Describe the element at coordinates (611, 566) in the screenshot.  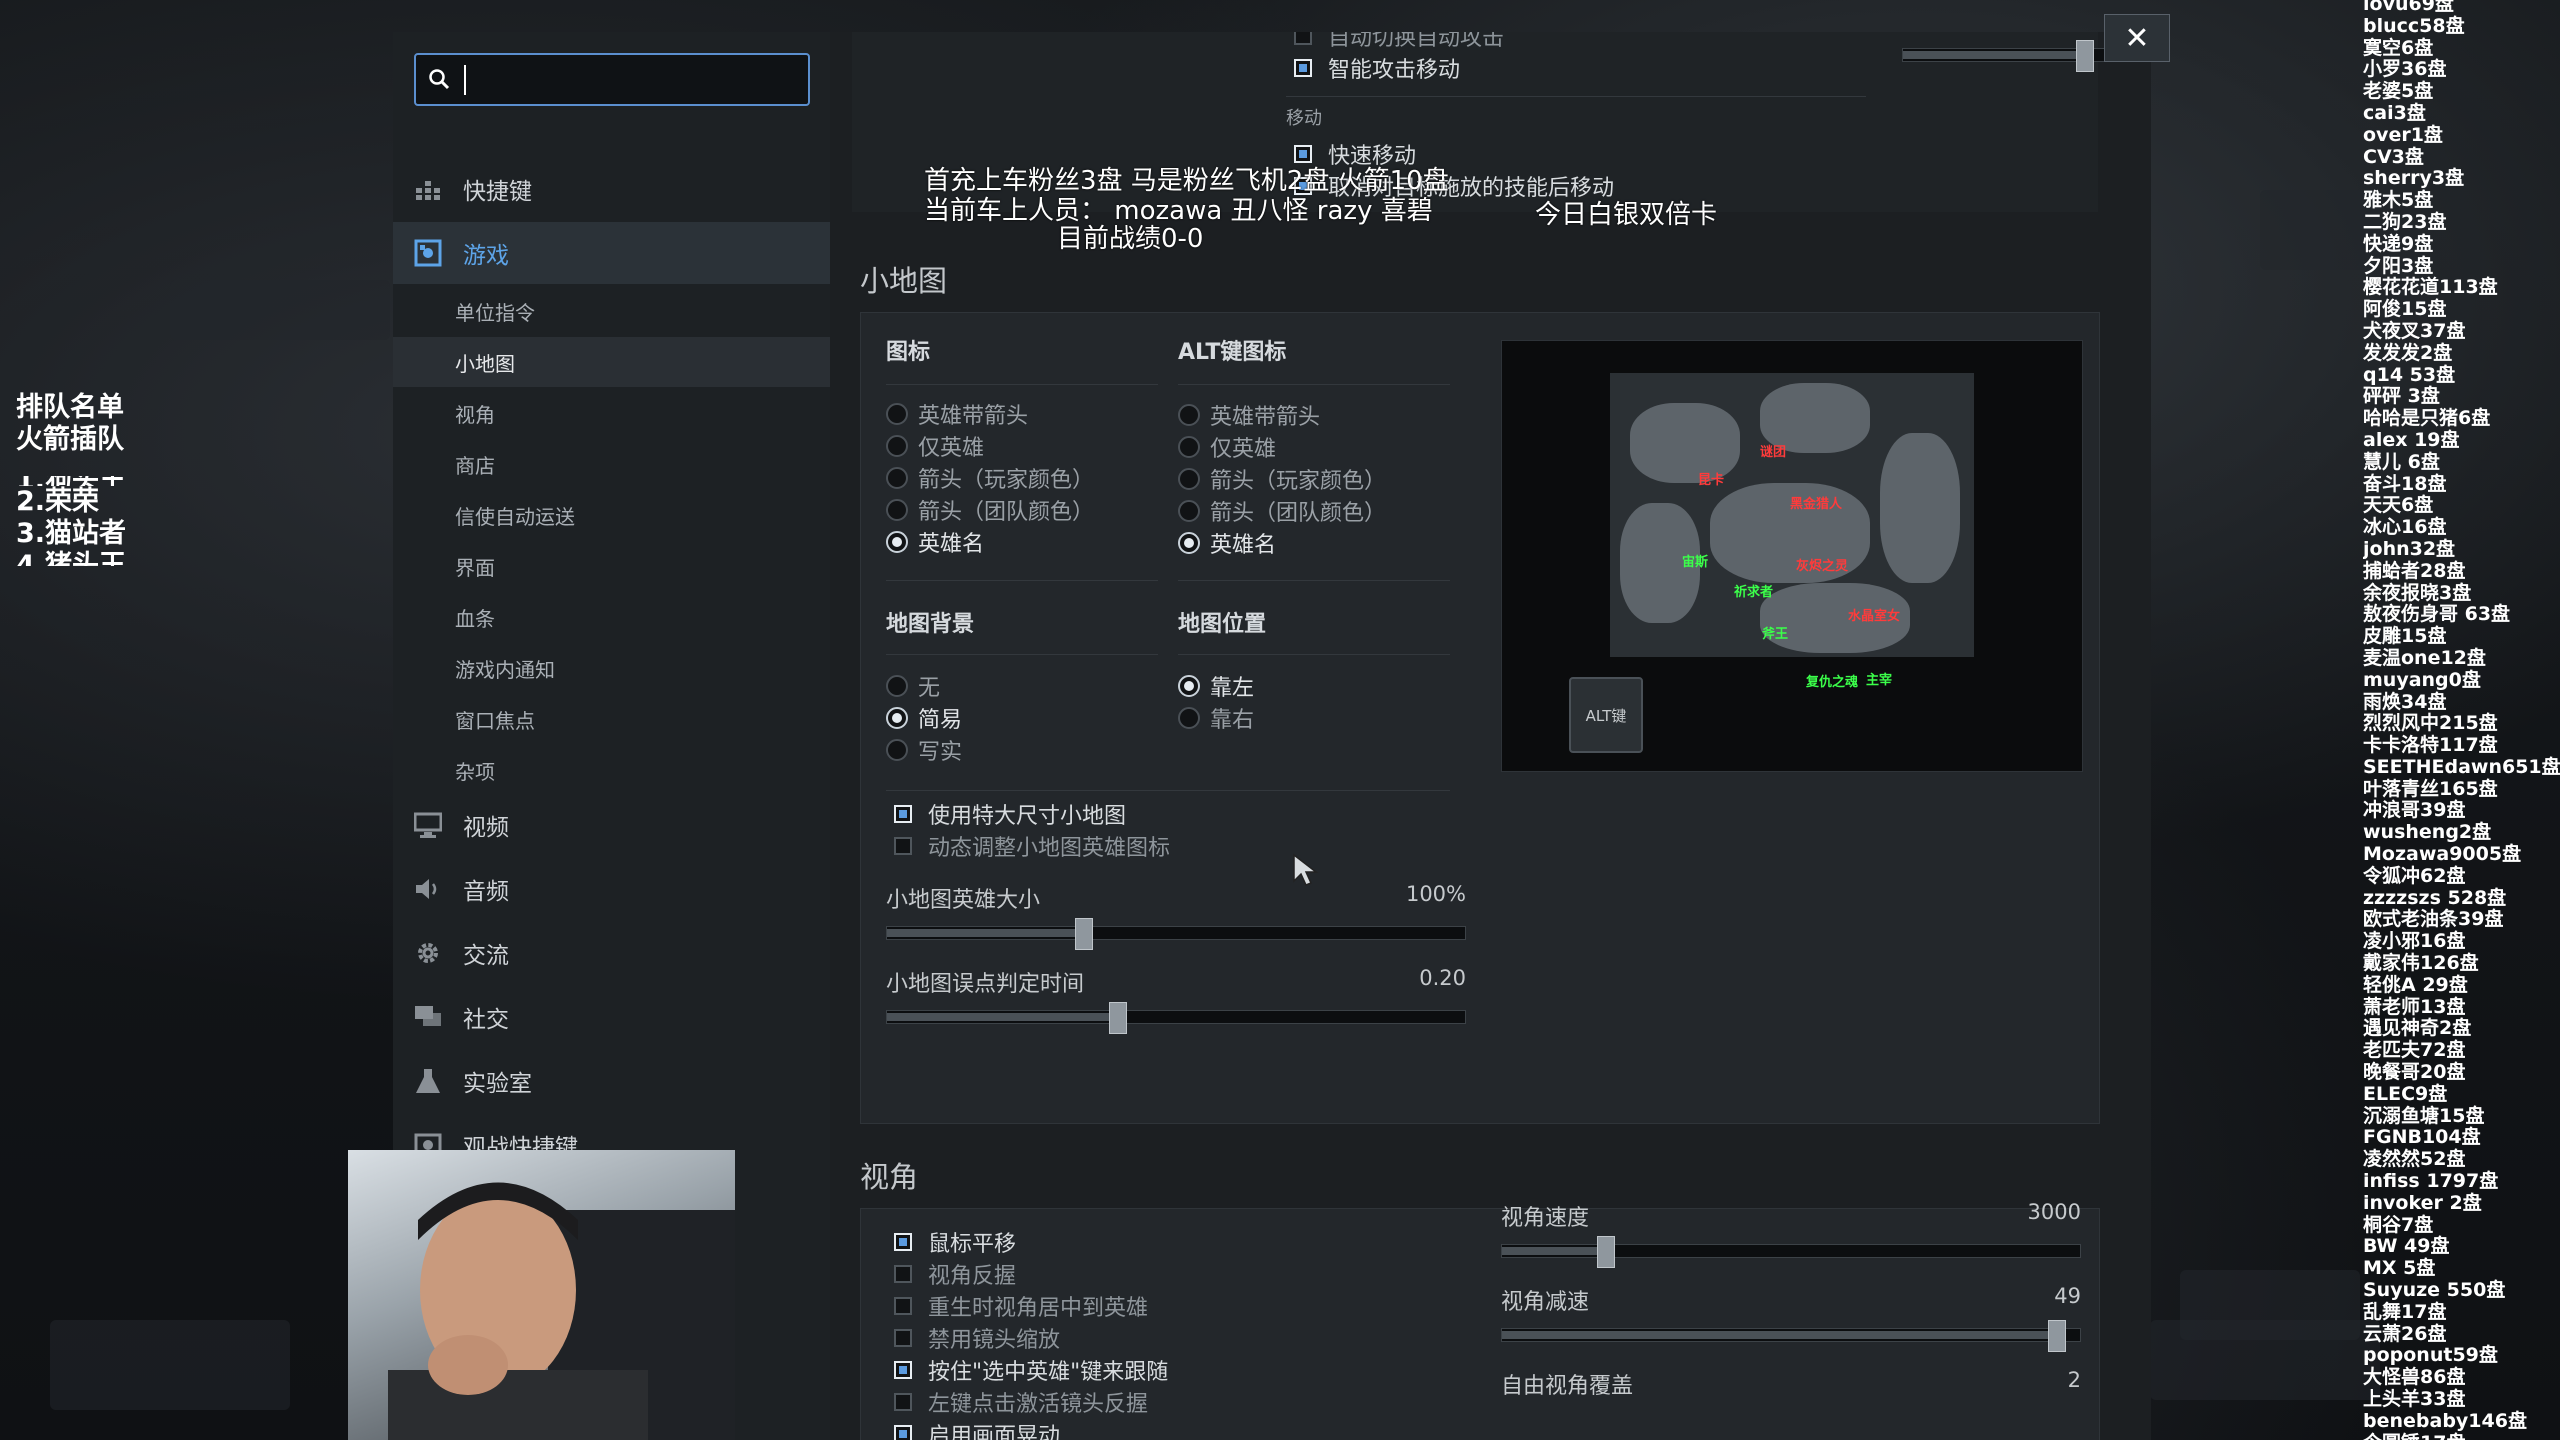
I see `subnav-interface: 界面` at that location.